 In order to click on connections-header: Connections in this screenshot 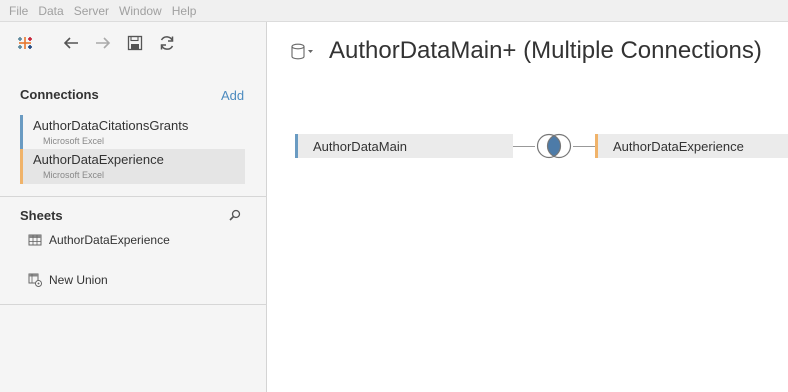, I will do `click(59, 94)`.